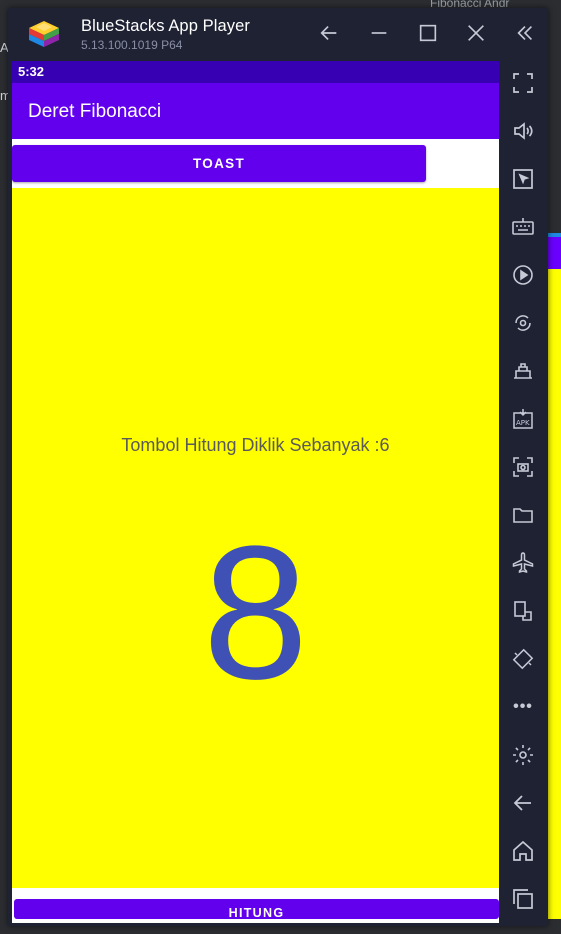 The image size is (561, 934). Describe the element at coordinates (523, 131) in the screenshot. I see `volume-icon` at that location.